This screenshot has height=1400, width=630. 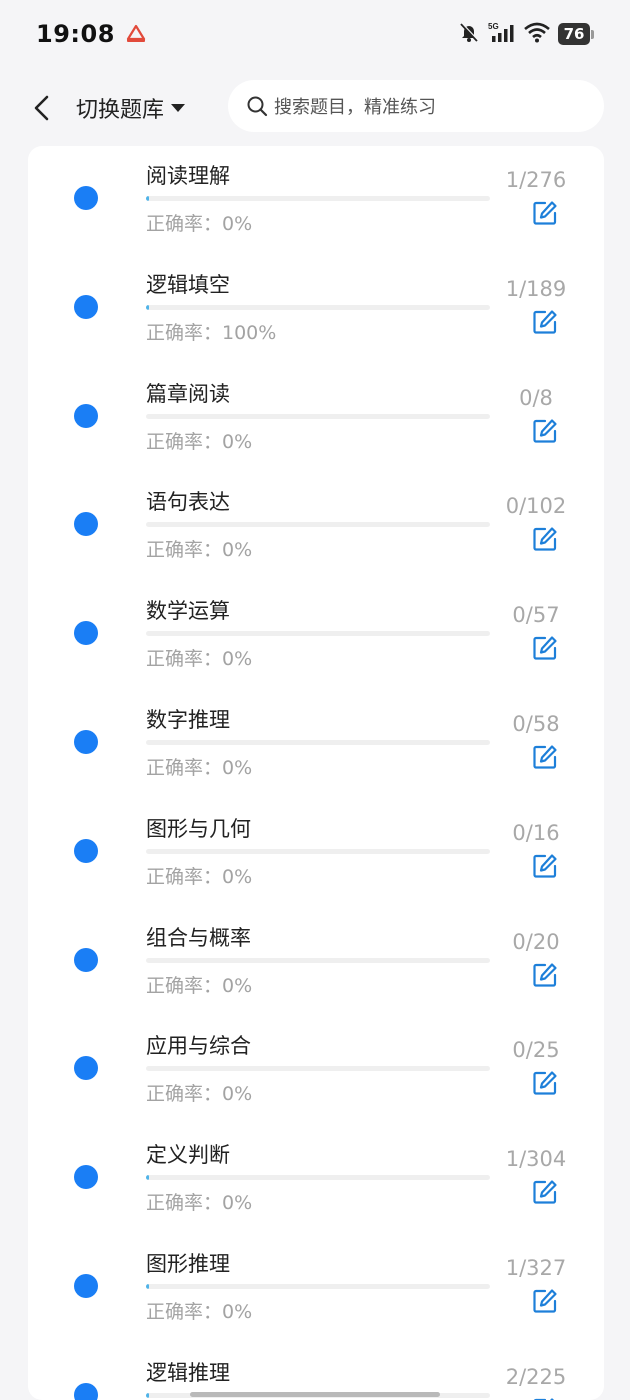 I want to click on status-time: 19:08, so click(x=75, y=34).